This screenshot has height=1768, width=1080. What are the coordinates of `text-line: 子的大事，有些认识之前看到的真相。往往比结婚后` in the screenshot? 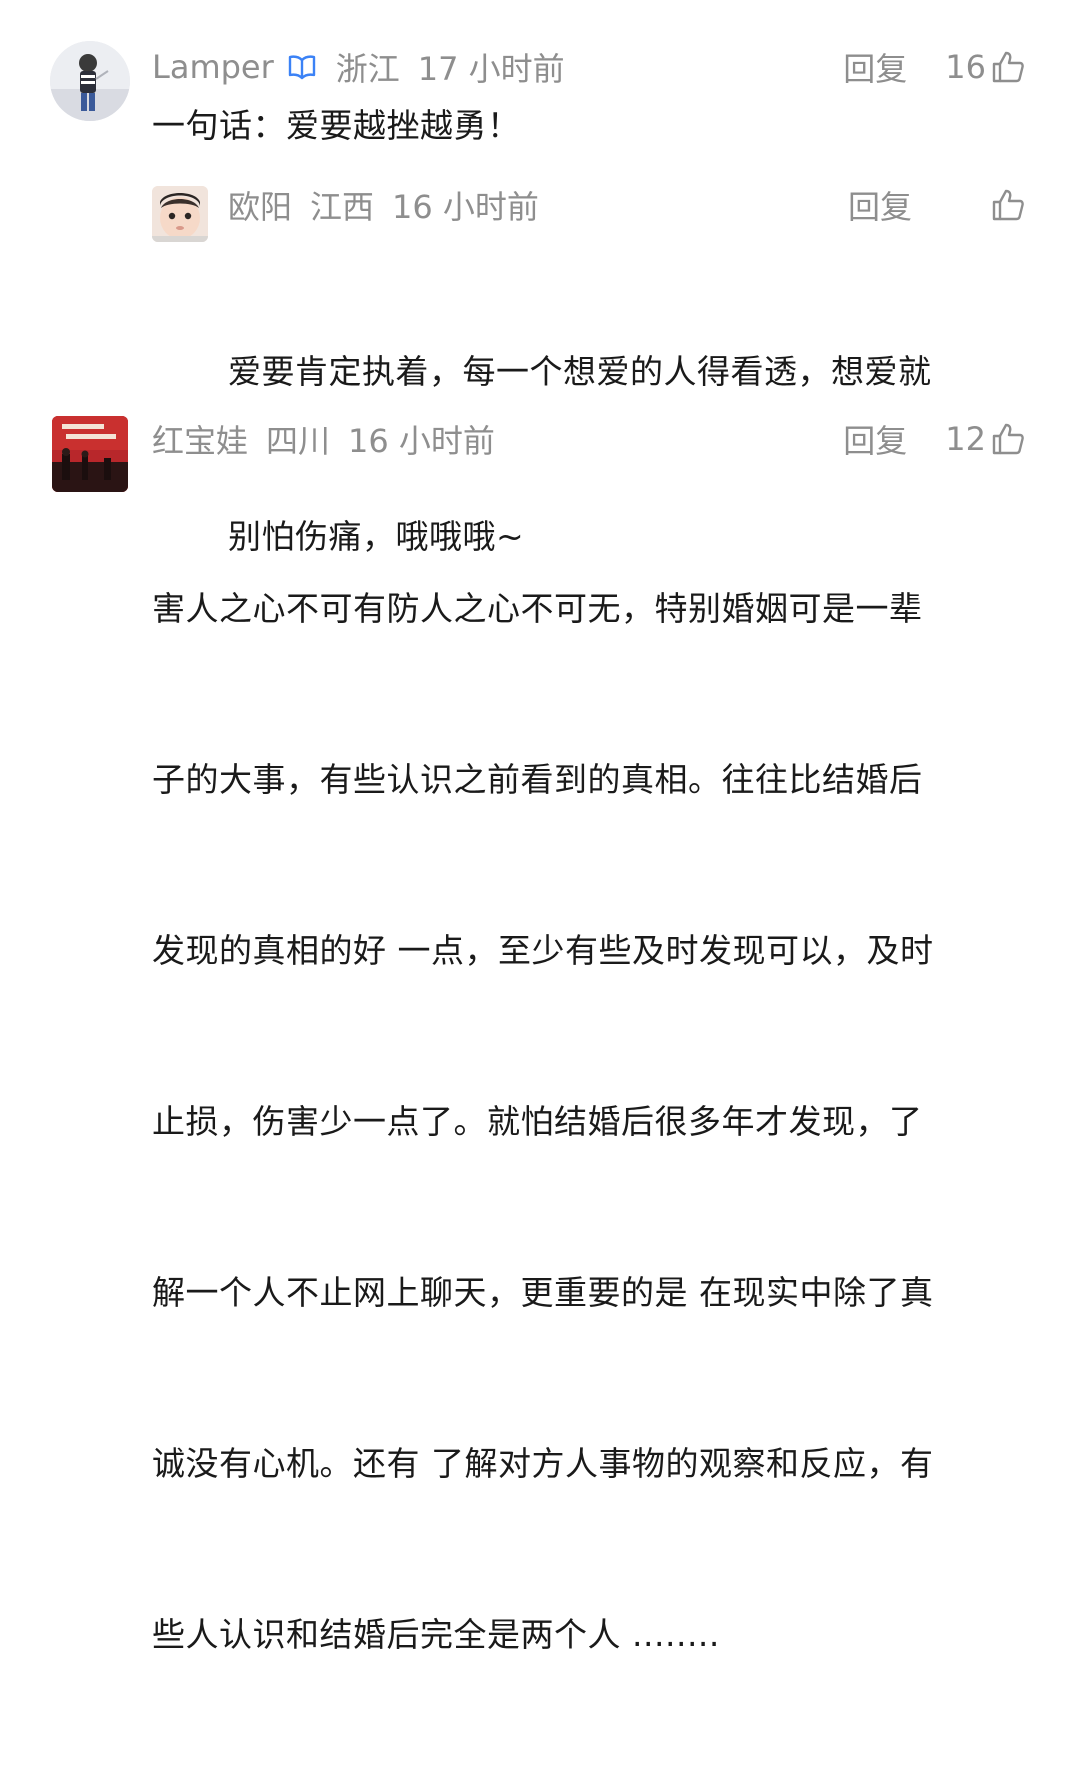 It's located at (537, 779).